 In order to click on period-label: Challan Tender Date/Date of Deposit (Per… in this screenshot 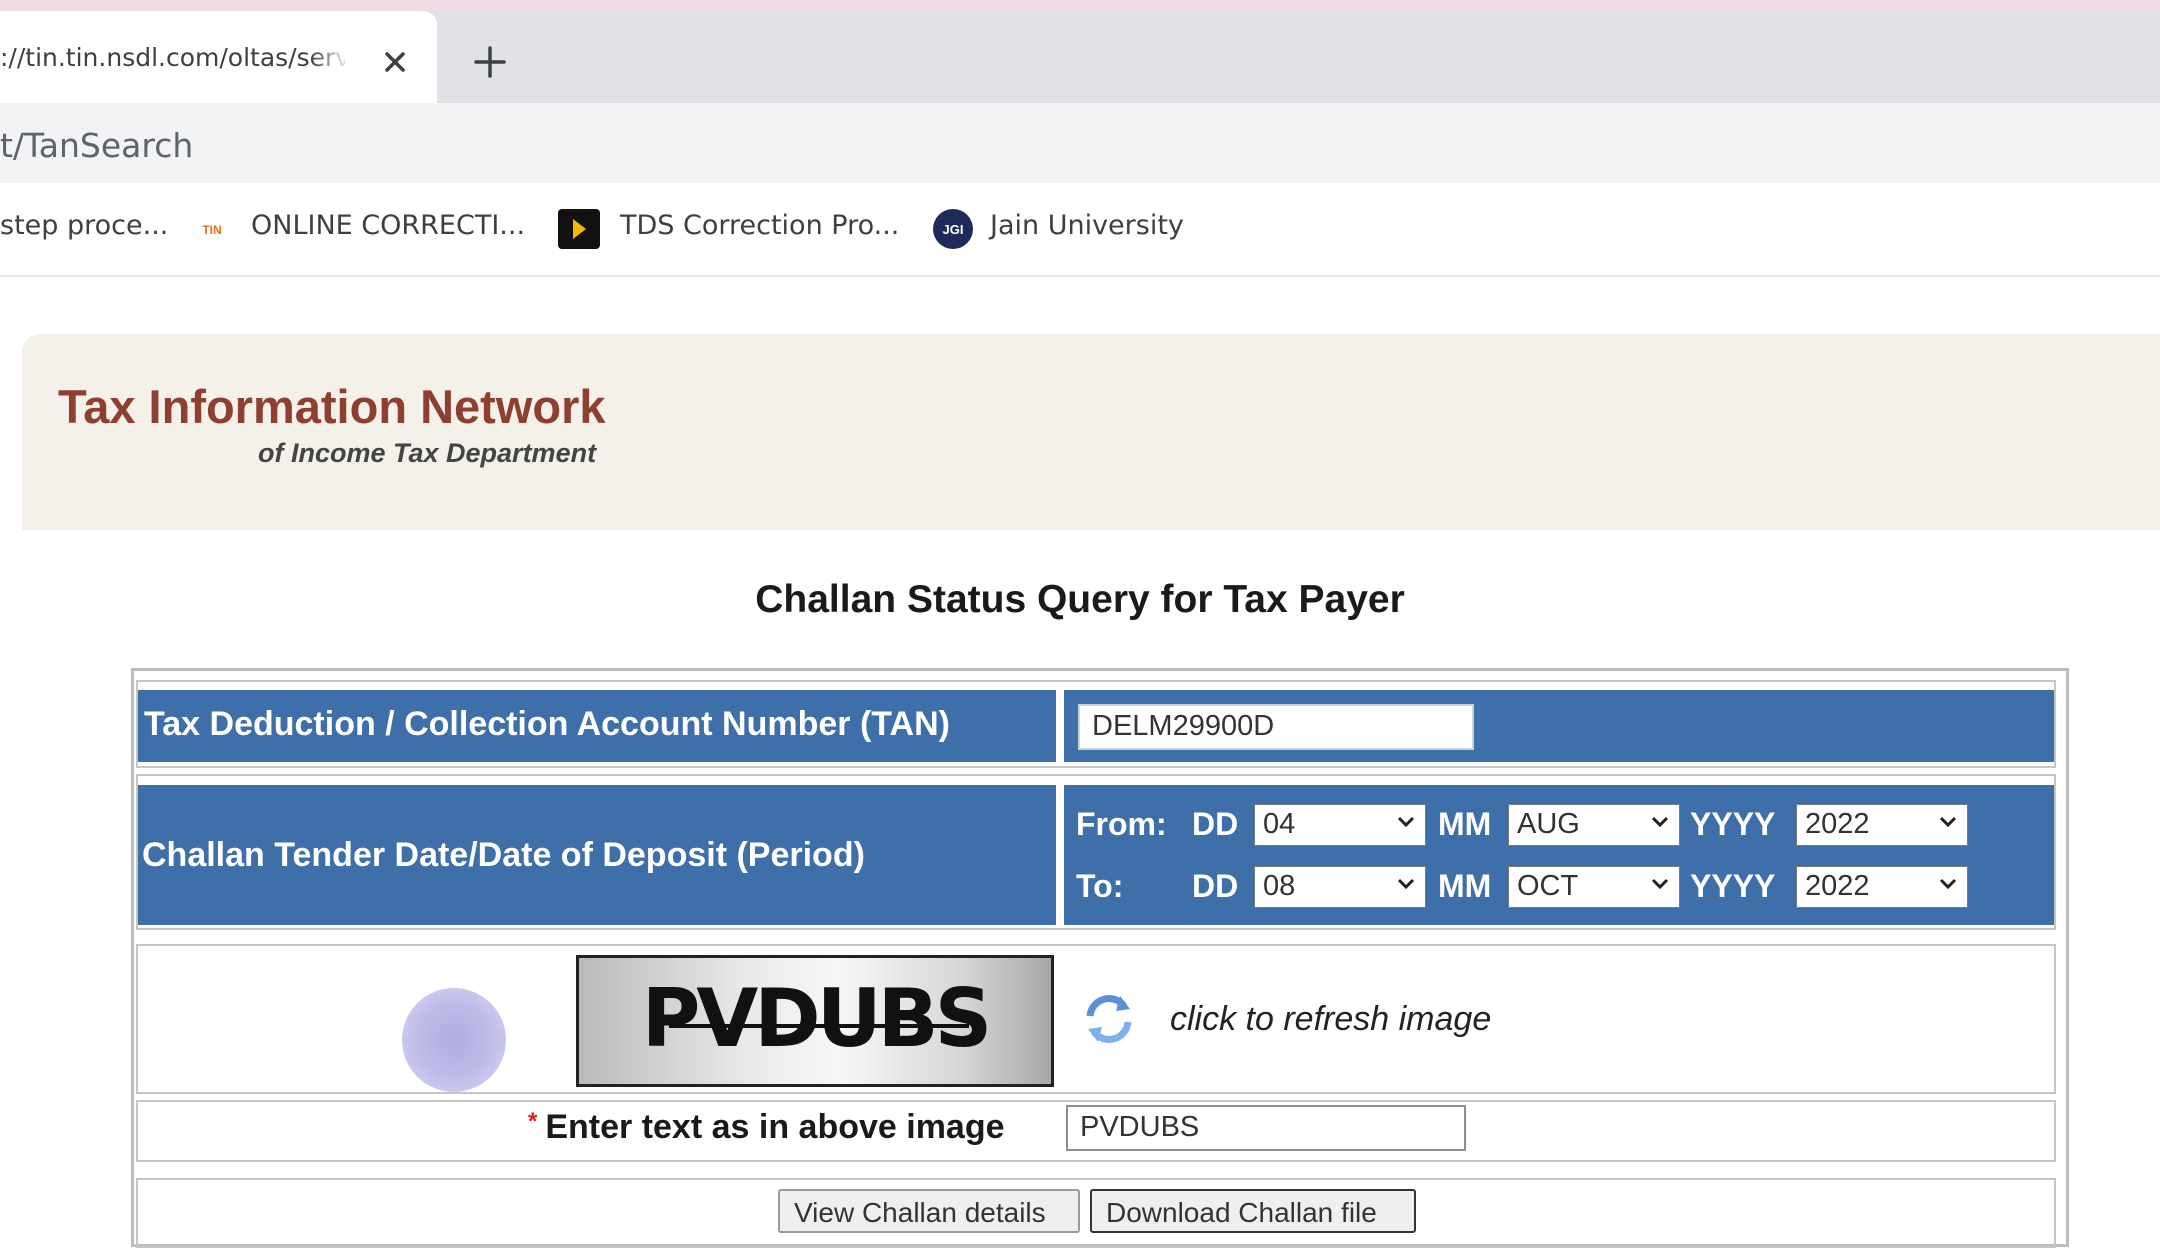, I will do `click(503, 855)`.